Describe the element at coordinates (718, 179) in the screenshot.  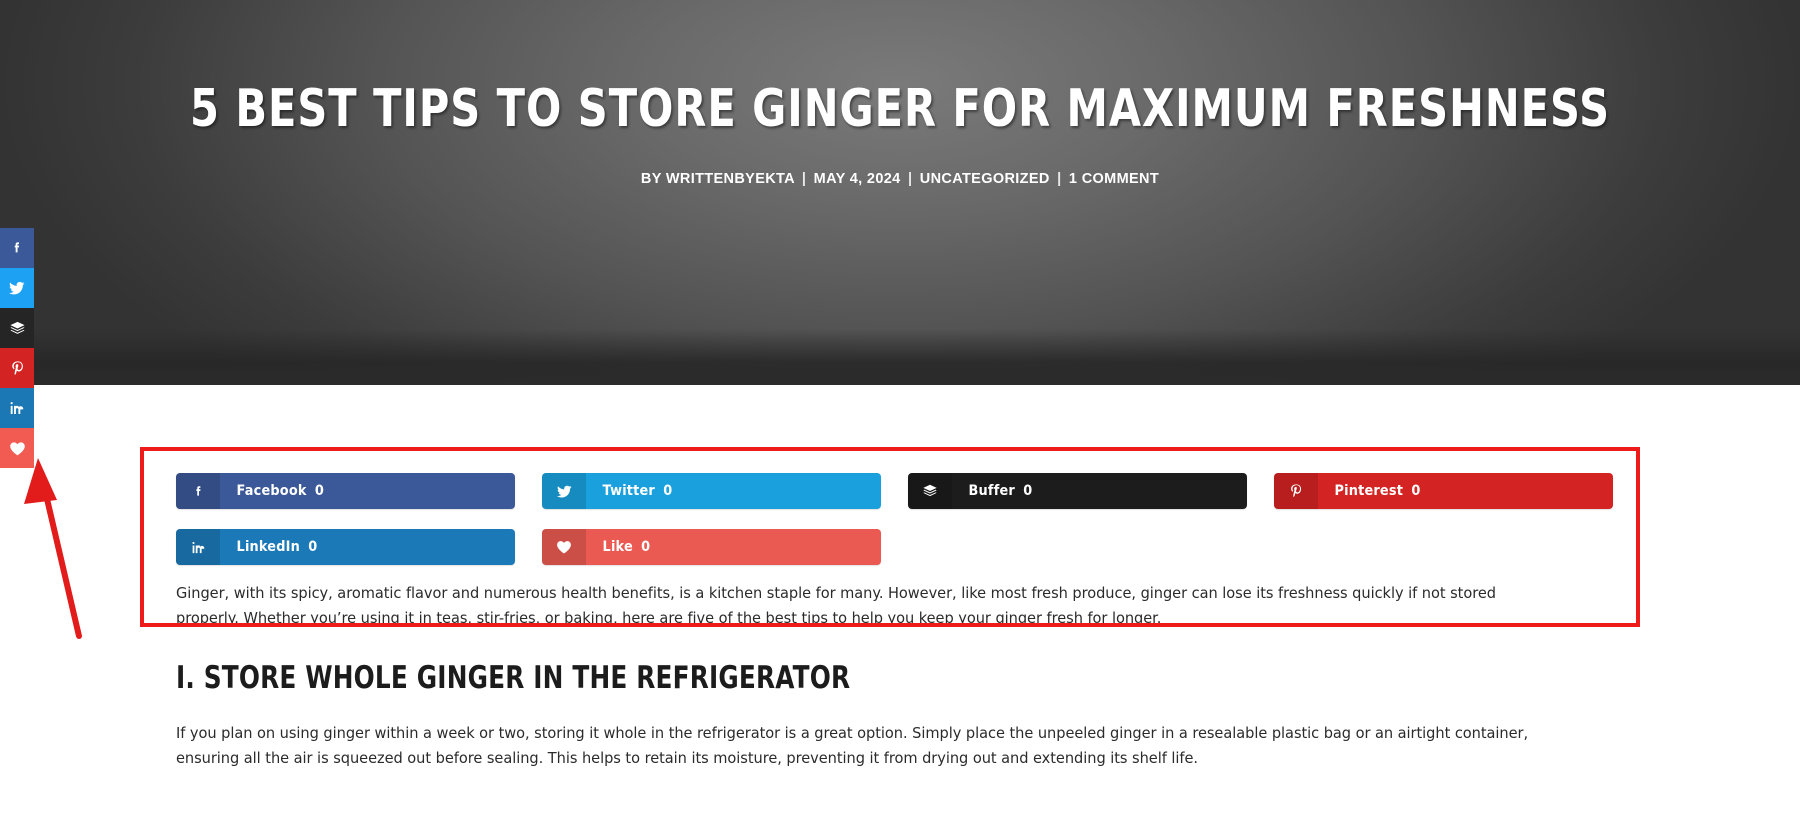
I see `post-author: BY WRITTENBYEKTA` at that location.